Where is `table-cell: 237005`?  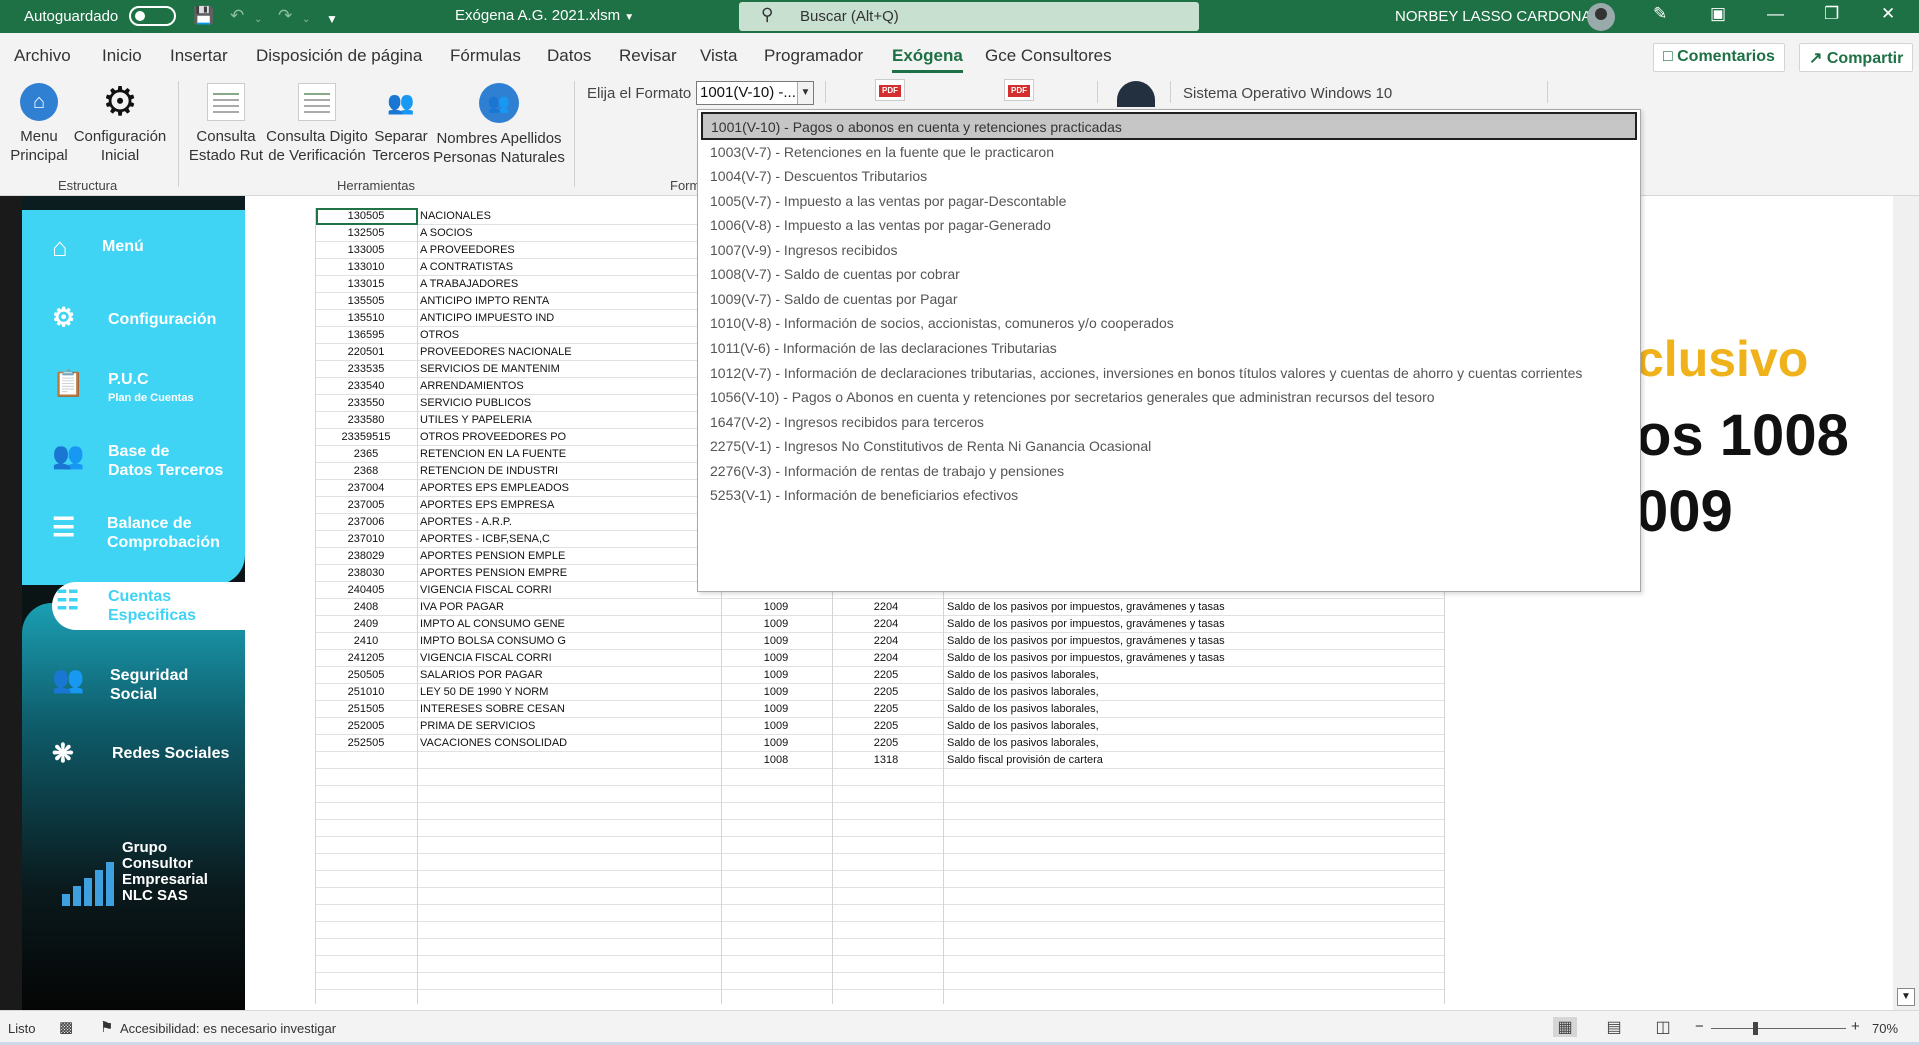 table-cell: 237005 is located at coordinates (366, 505).